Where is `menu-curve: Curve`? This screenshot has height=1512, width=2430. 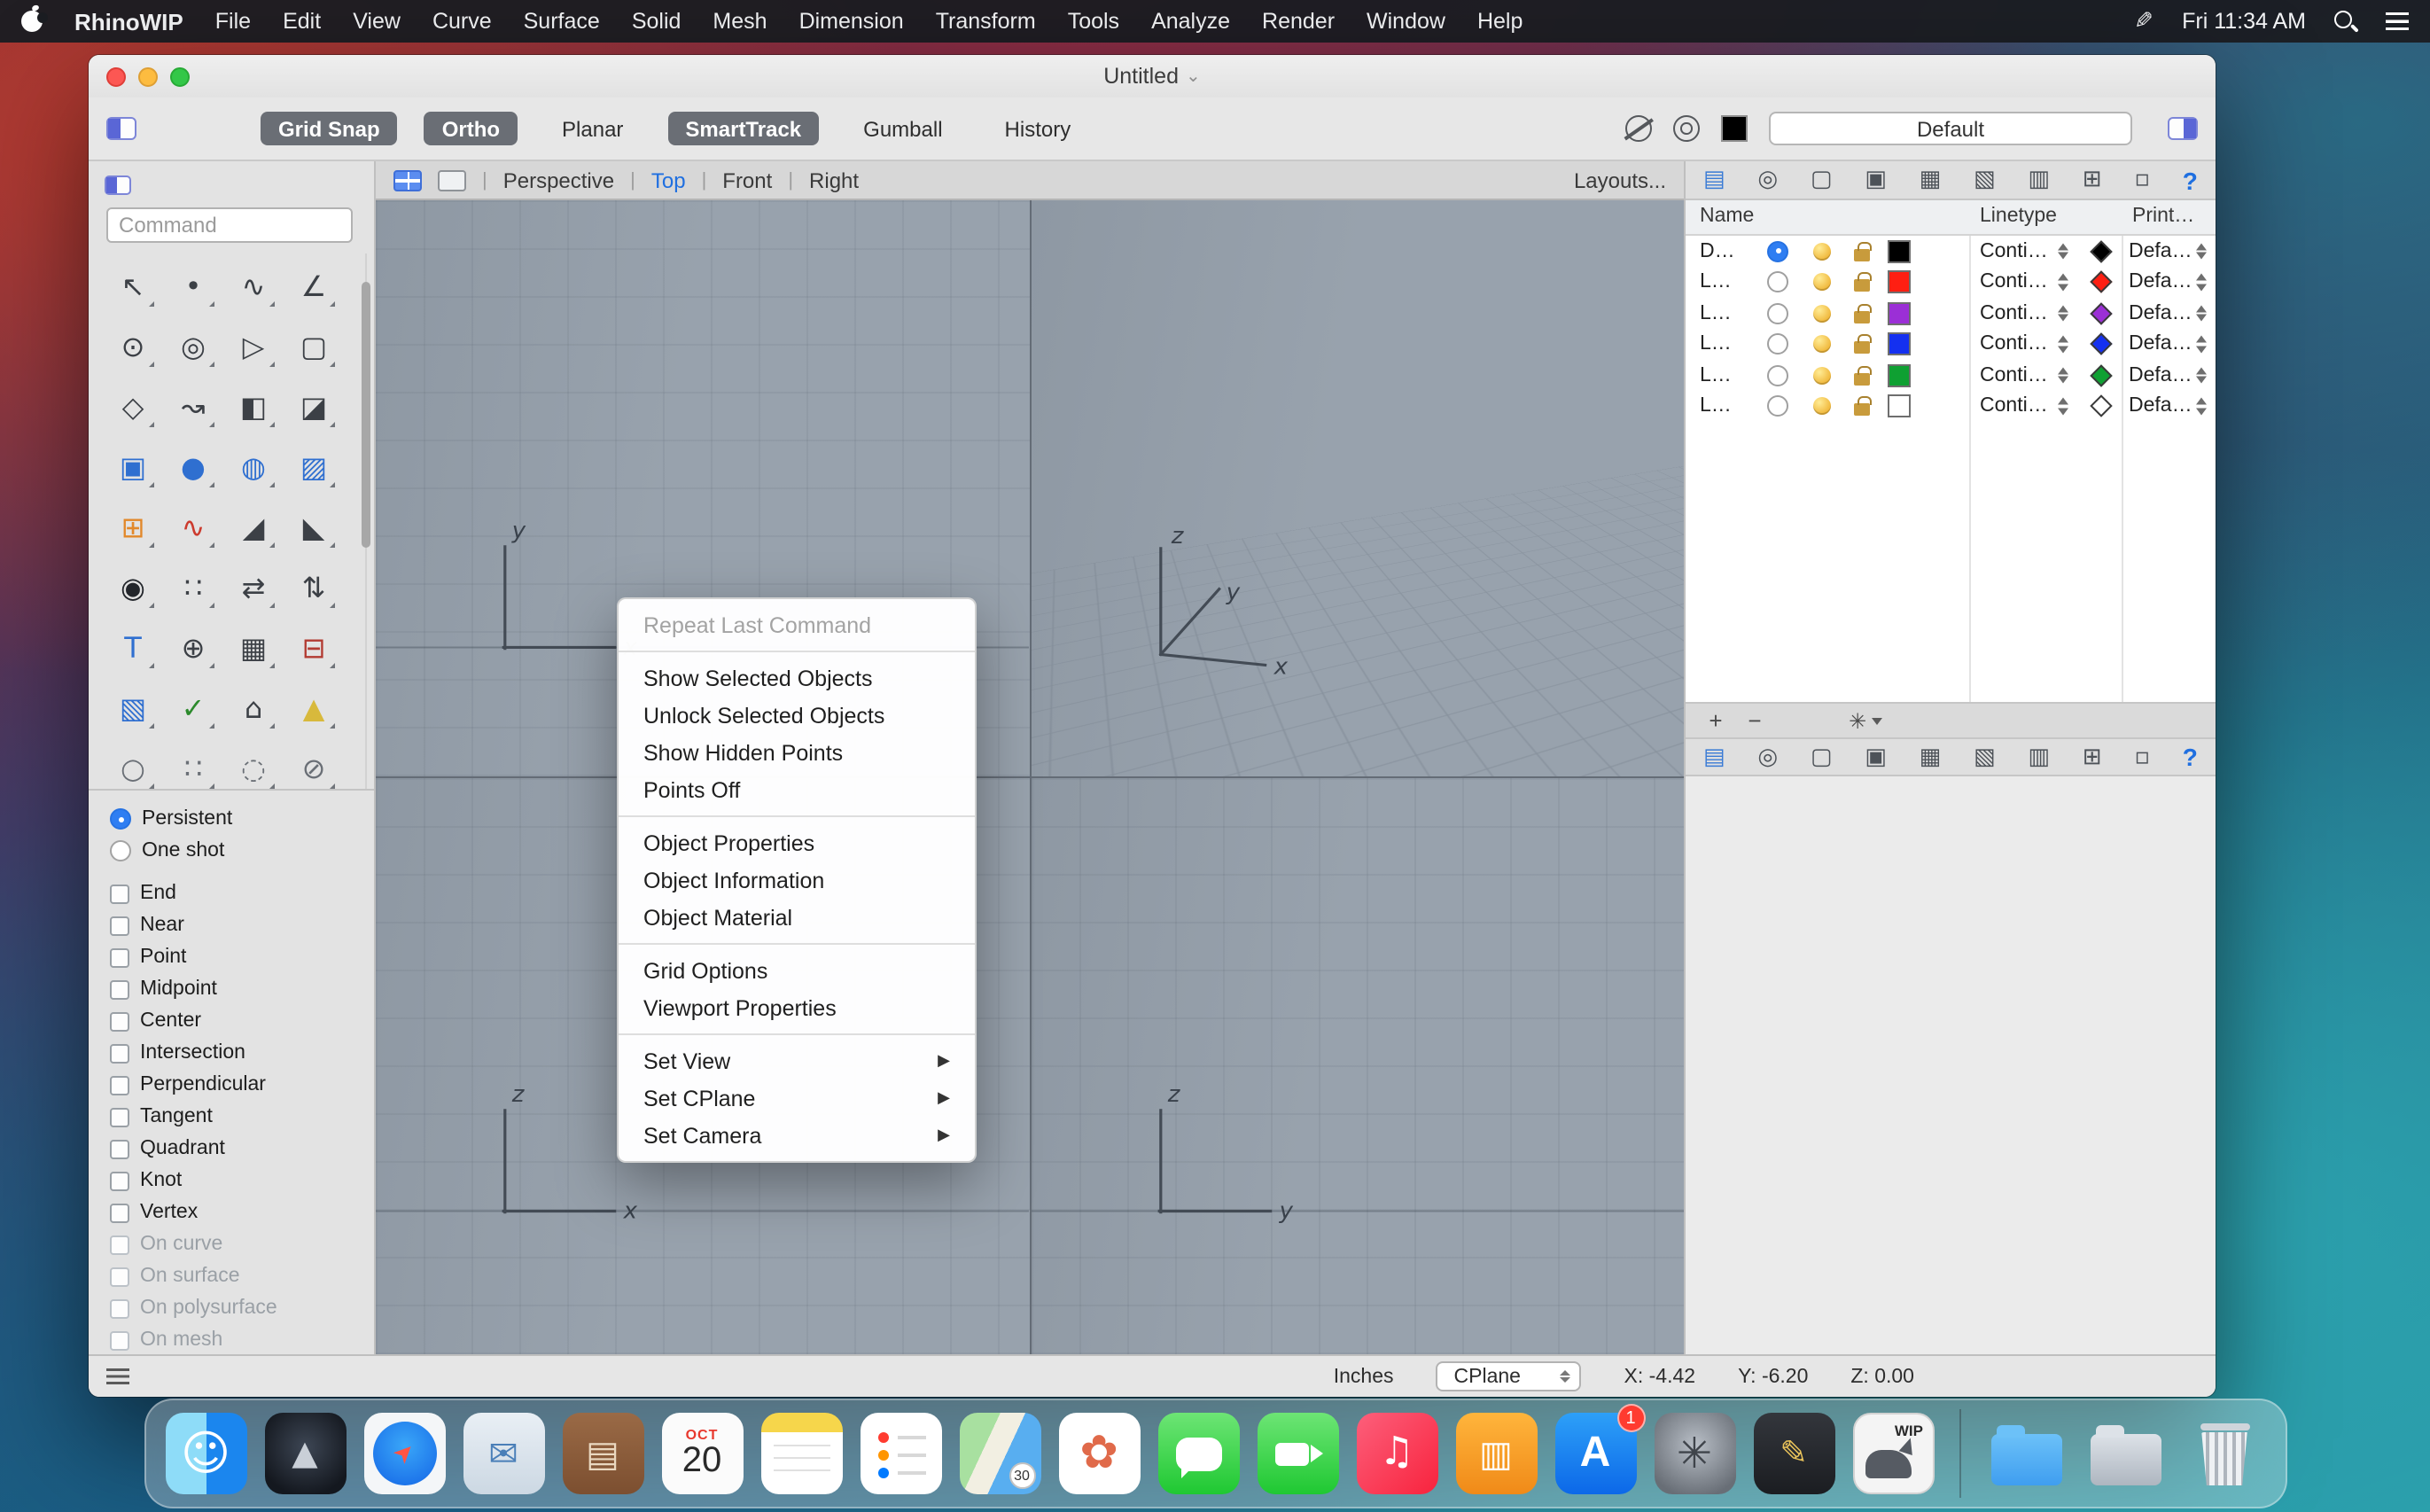 menu-curve: Curve is located at coordinates (462, 22).